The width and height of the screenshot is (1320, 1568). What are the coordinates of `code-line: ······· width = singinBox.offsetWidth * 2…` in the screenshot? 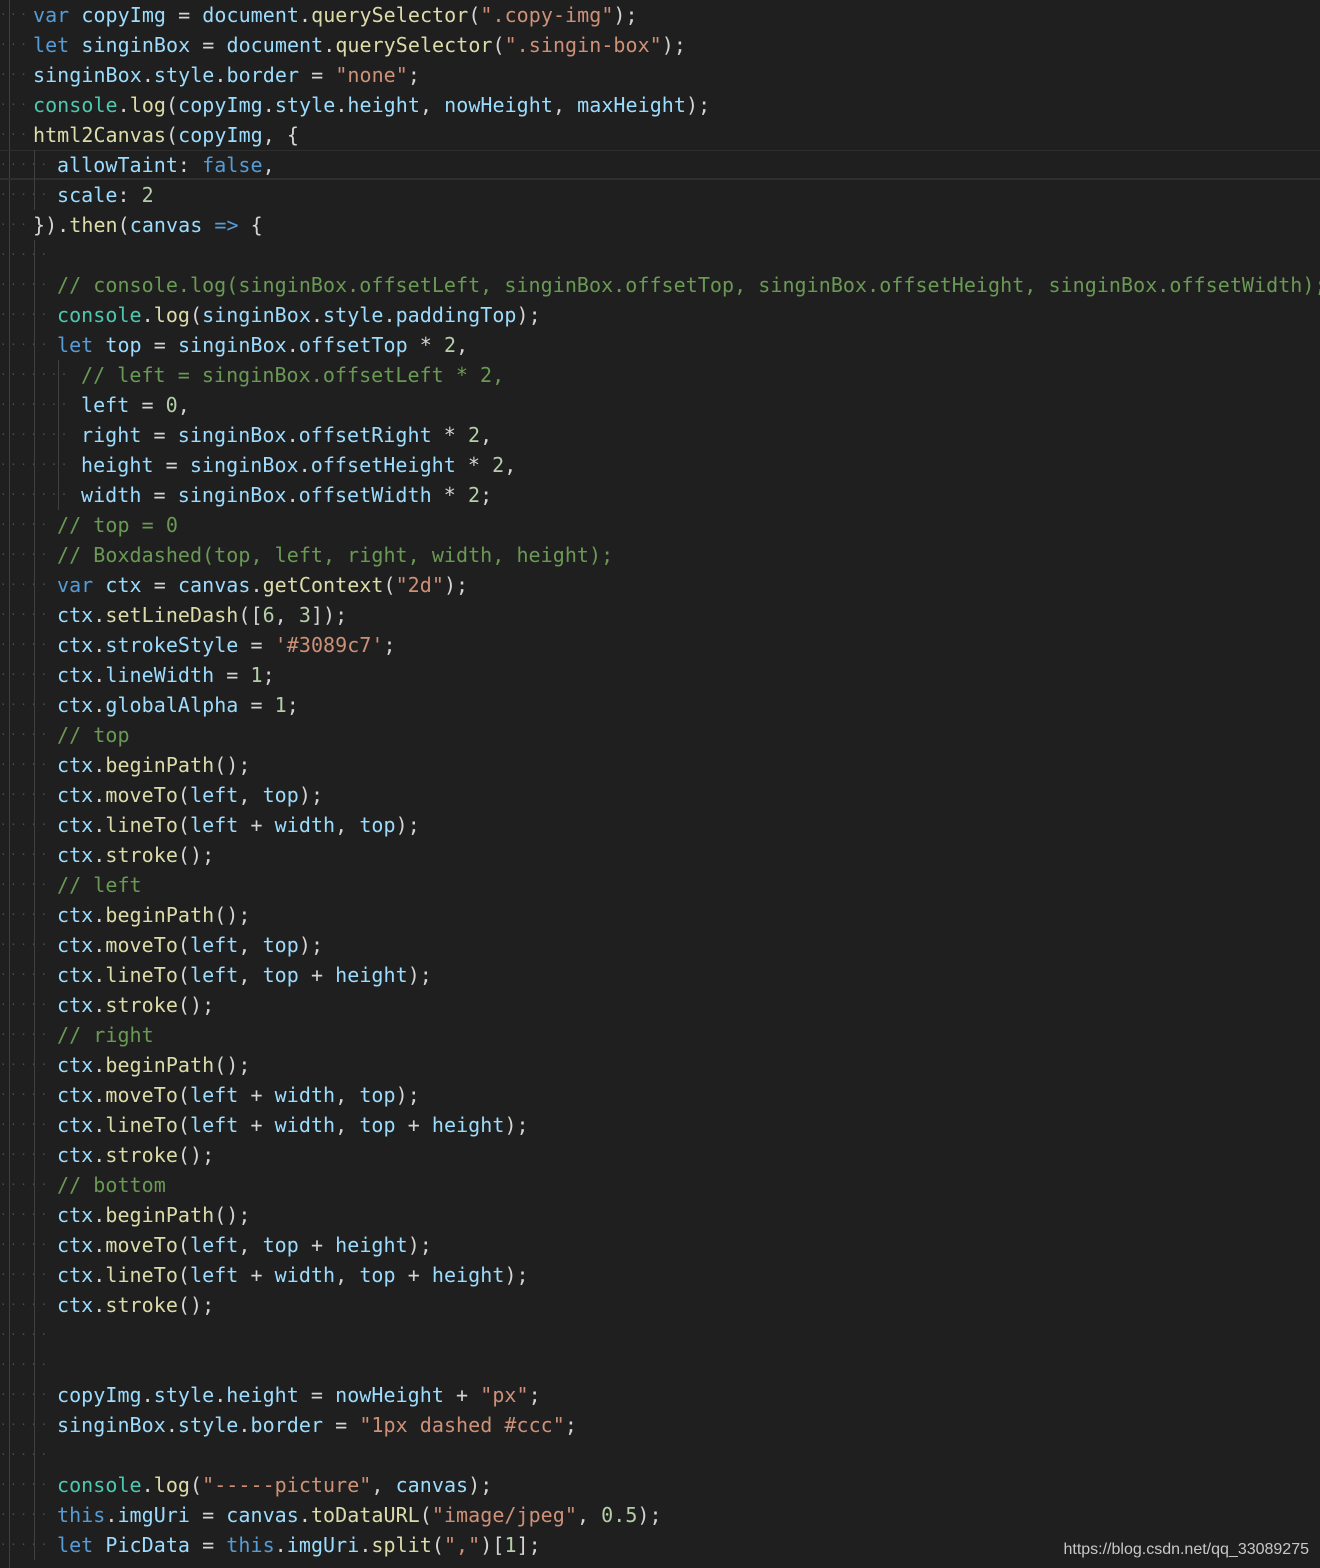 It's located at (660, 495).